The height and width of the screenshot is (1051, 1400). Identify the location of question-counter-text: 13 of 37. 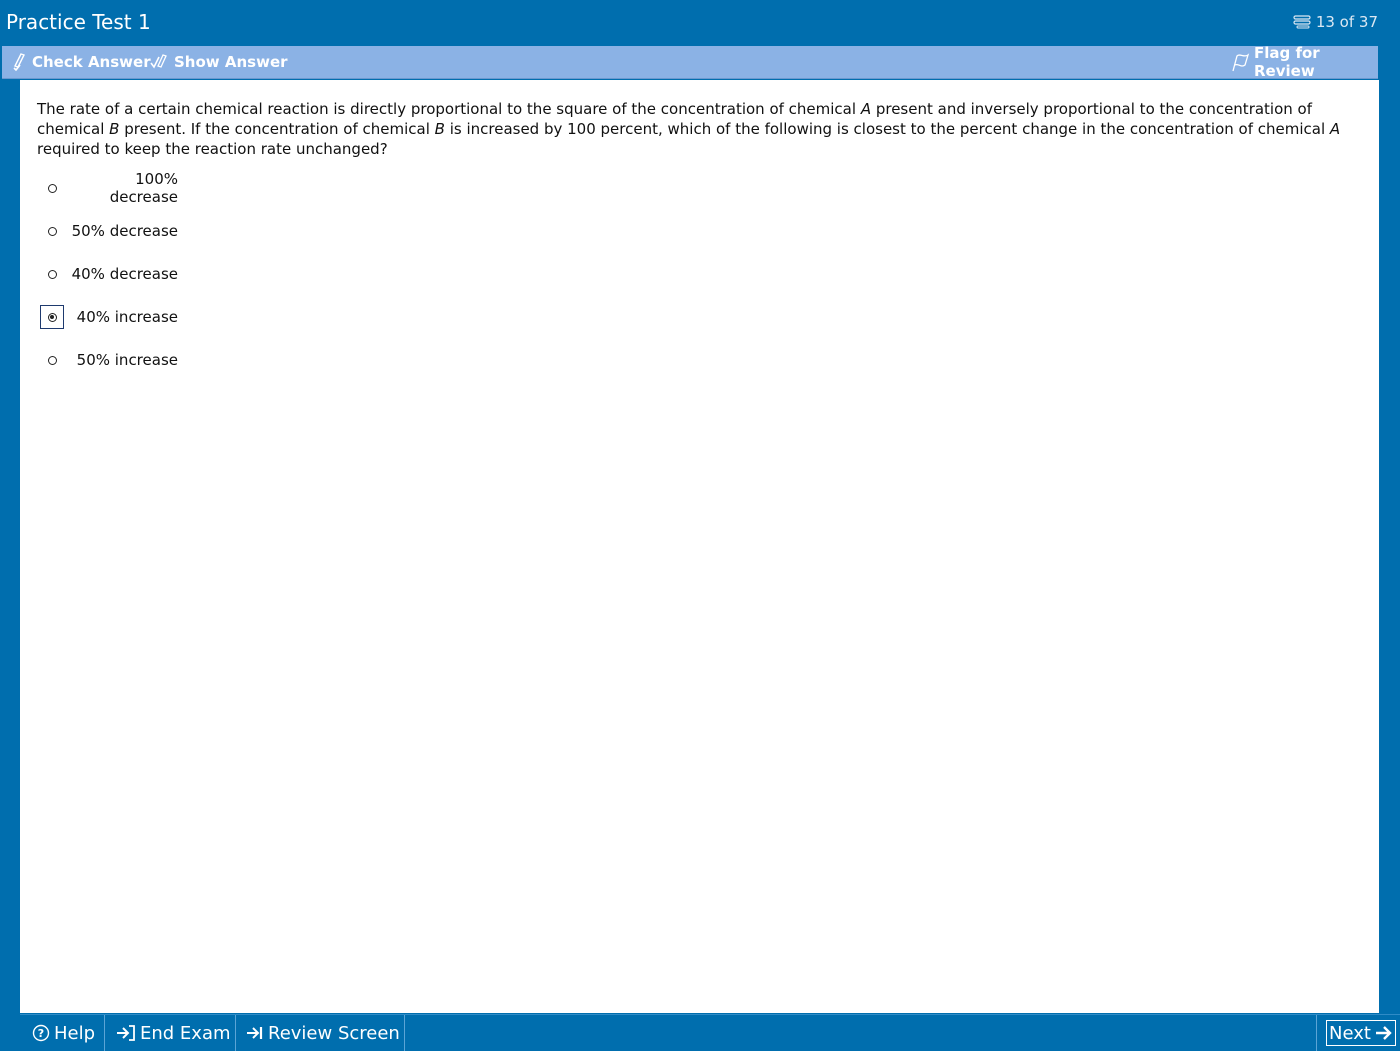
(1346, 22).